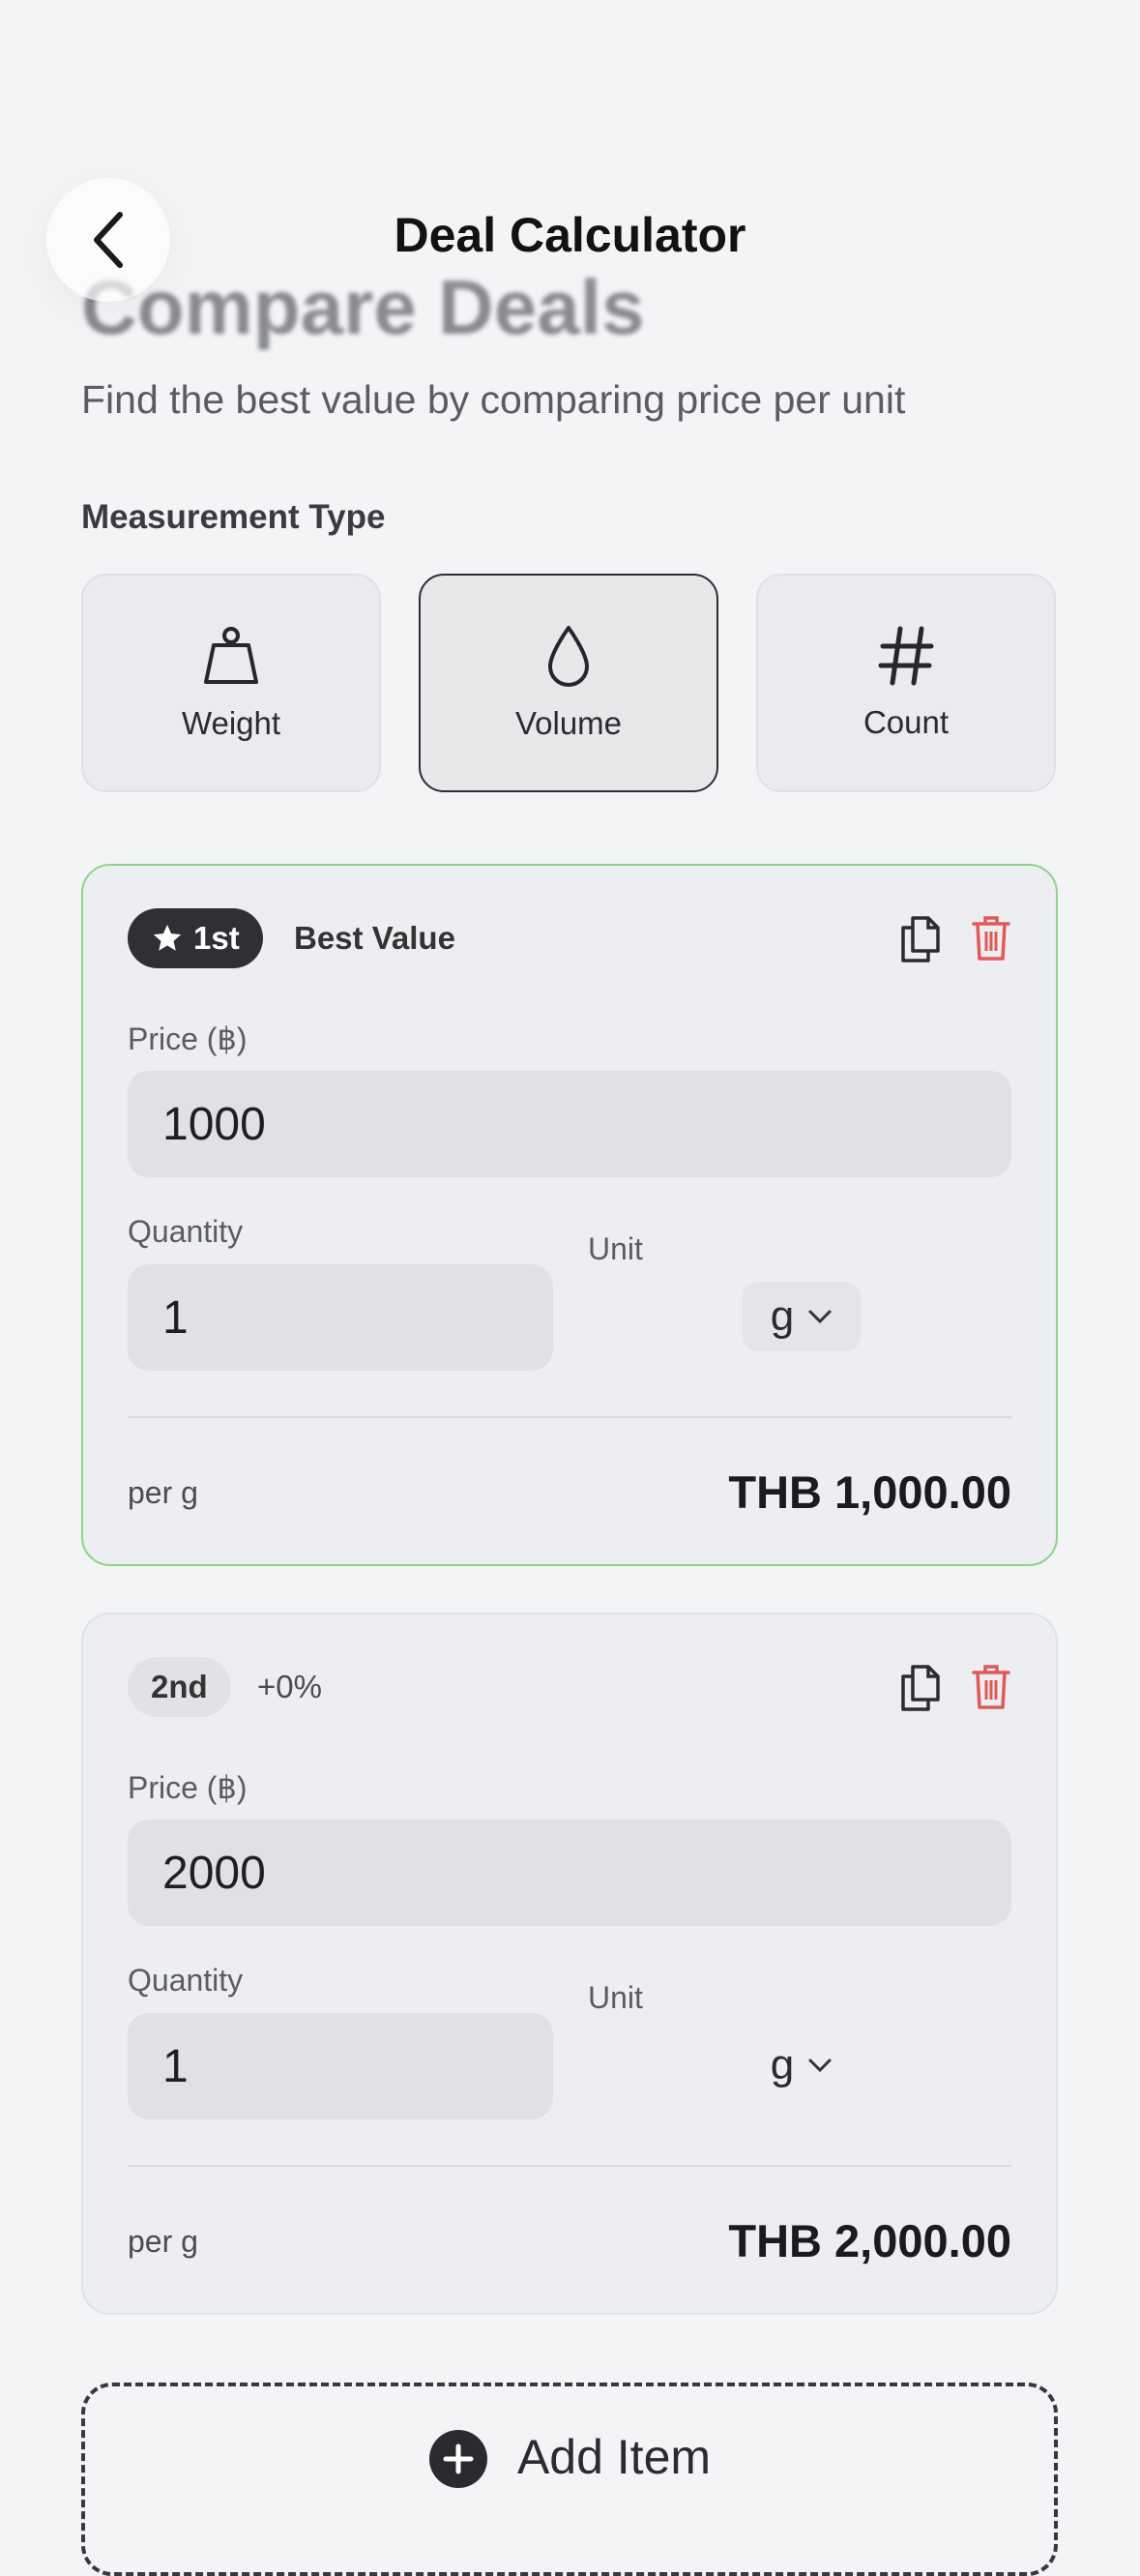 The width and height of the screenshot is (1140, 2576). Describe the element at coordinates (944, 81) in the screenshot. I see `wifi-icon` at that location.